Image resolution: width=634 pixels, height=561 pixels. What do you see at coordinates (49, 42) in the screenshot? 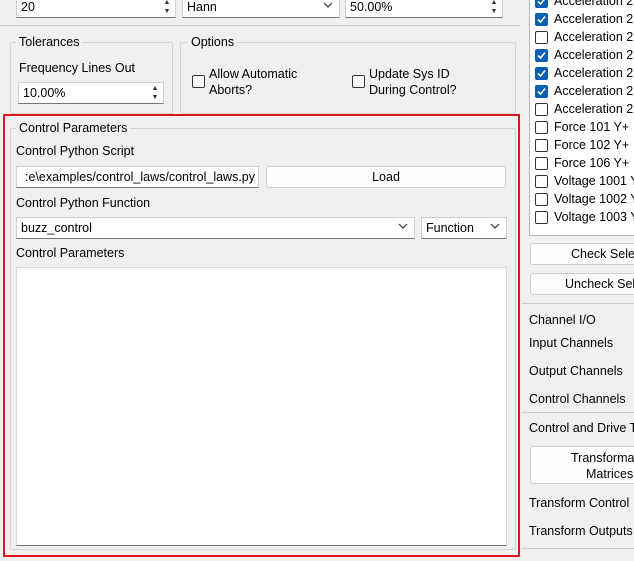
I see `tolerances-title: Tolerances` at bounding box center [49, 42].